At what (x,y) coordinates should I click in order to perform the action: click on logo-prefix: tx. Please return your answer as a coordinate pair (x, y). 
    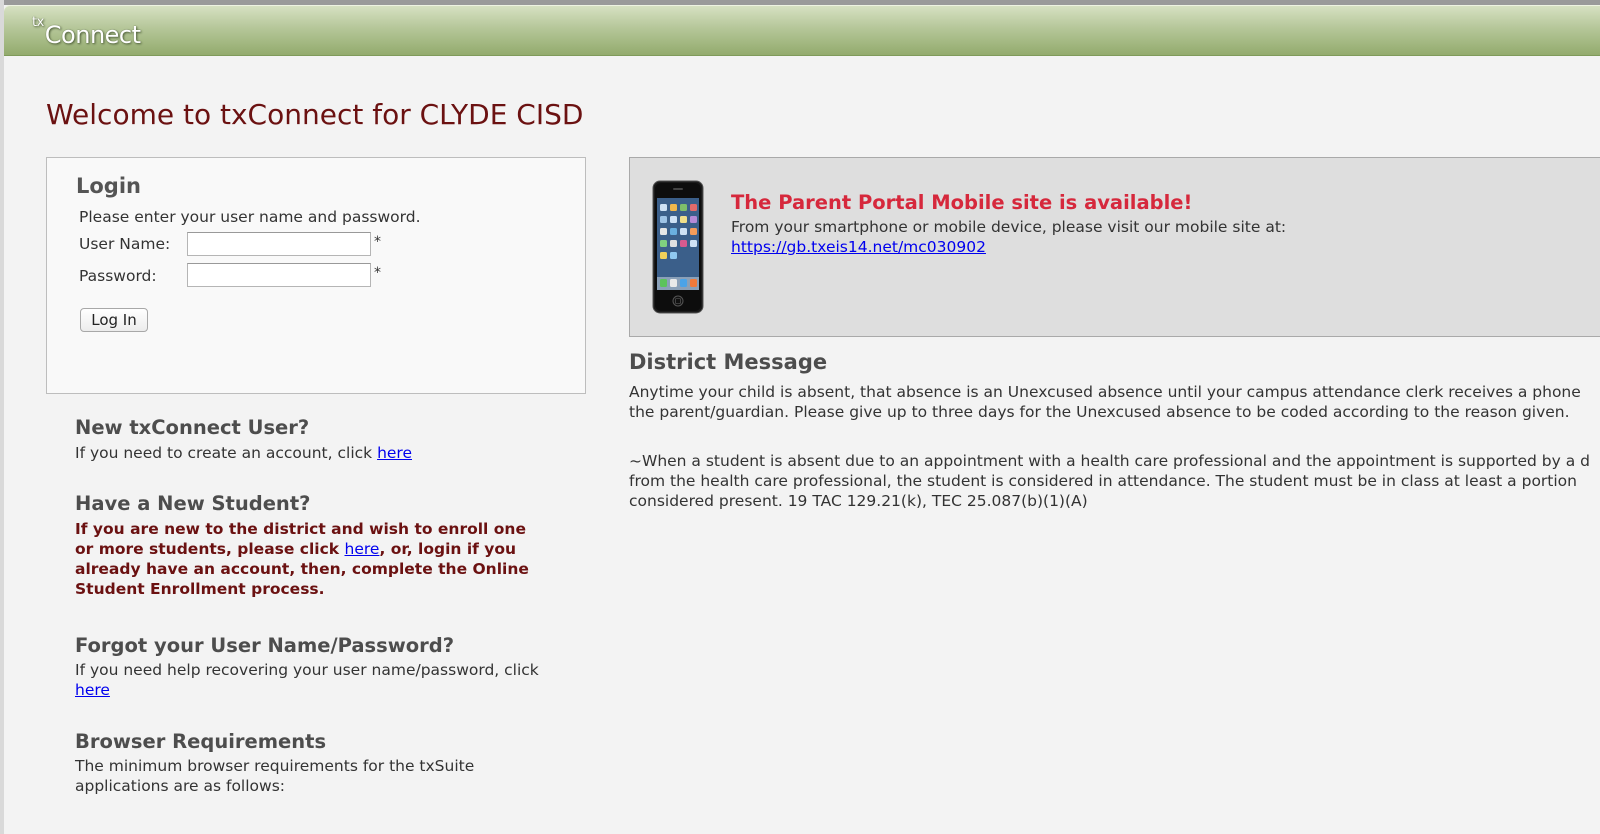
    Looking at the image, I should click on (38, 22).